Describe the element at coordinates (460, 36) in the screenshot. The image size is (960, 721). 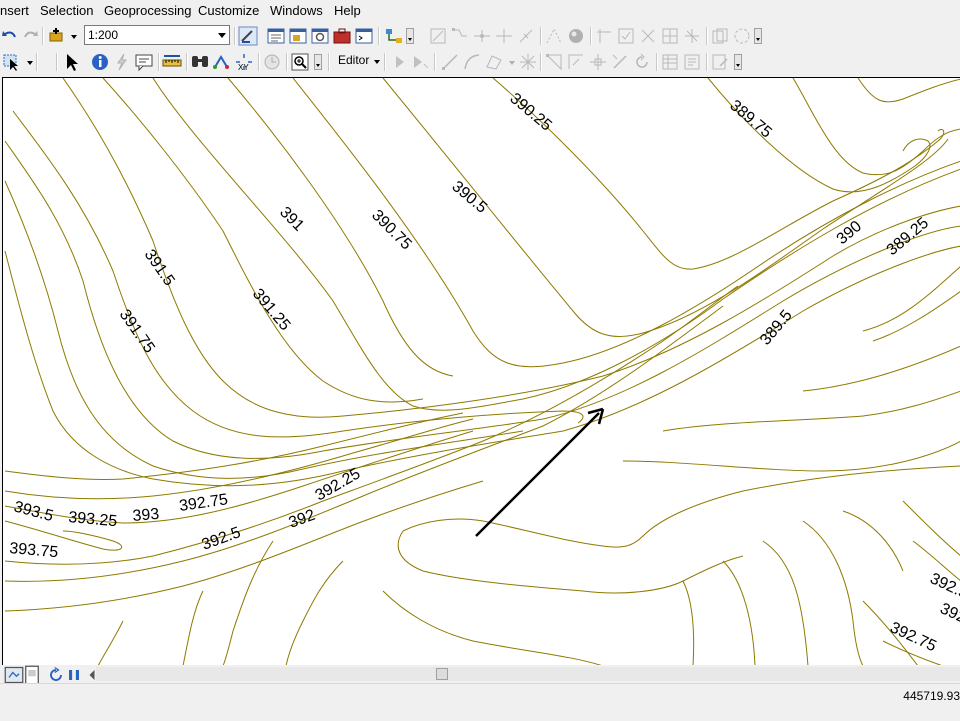
I see `reshape-feature-icon` at that location.